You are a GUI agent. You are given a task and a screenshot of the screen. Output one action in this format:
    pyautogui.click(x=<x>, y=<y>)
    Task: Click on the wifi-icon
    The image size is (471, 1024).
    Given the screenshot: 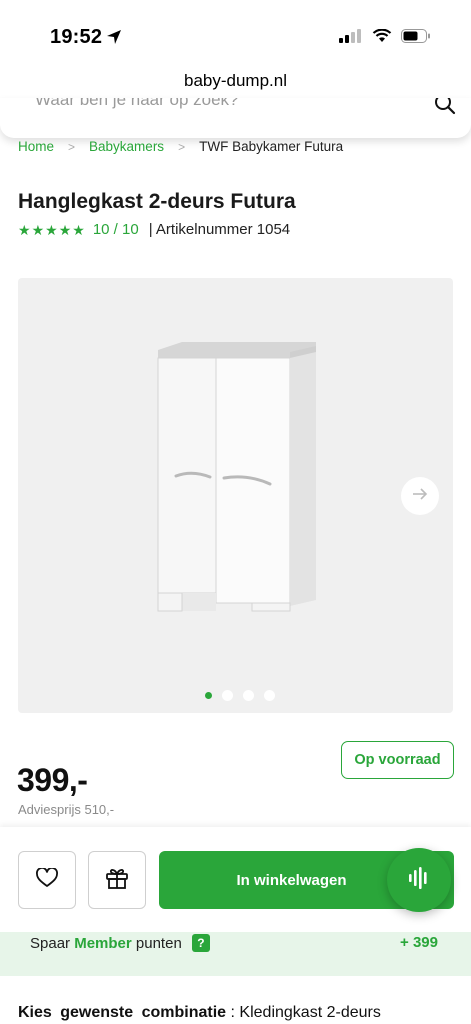 What is the action you would take?
    pyautogui.click(x=382, y=38)
    